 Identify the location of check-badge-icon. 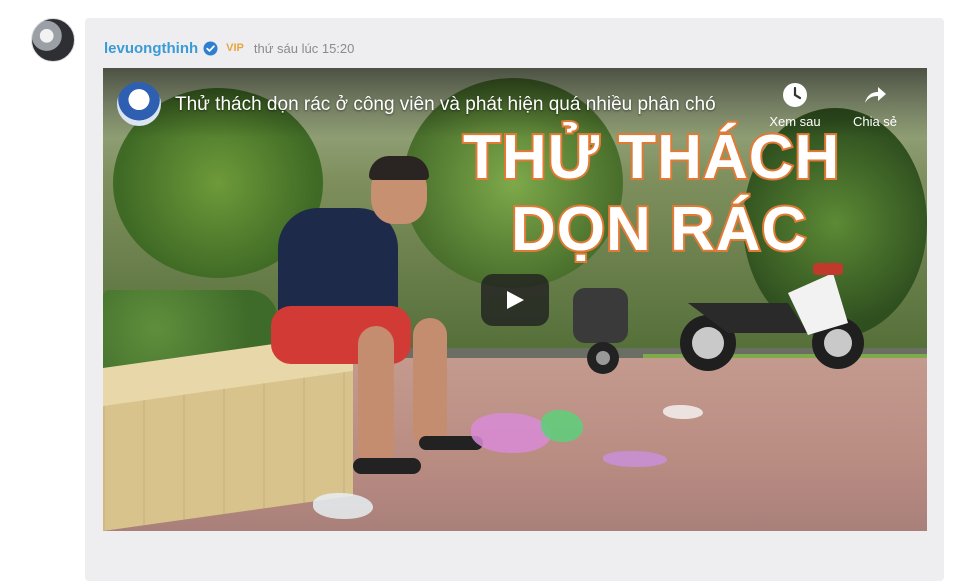
(210, 48).